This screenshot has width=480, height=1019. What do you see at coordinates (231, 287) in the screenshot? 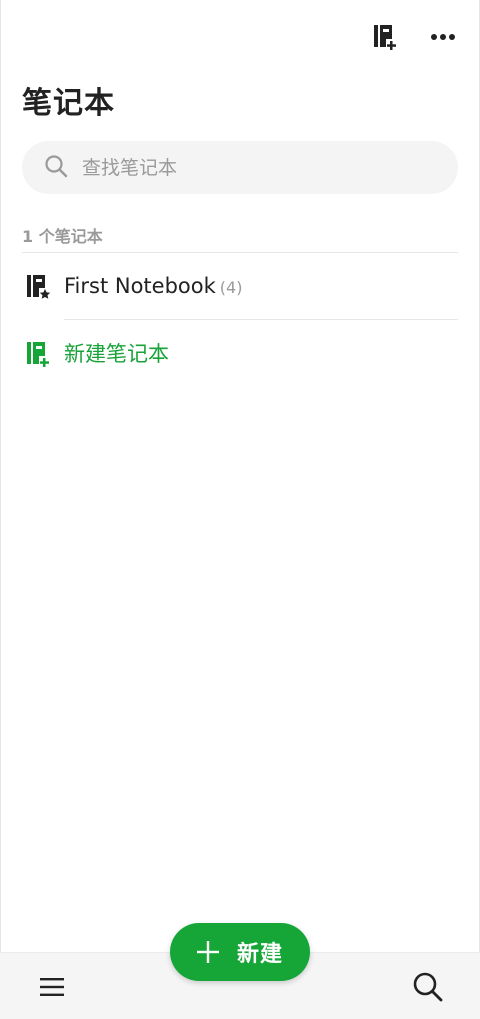
I see `notebook-note-count: (4)` at bounding box center [231, 287].